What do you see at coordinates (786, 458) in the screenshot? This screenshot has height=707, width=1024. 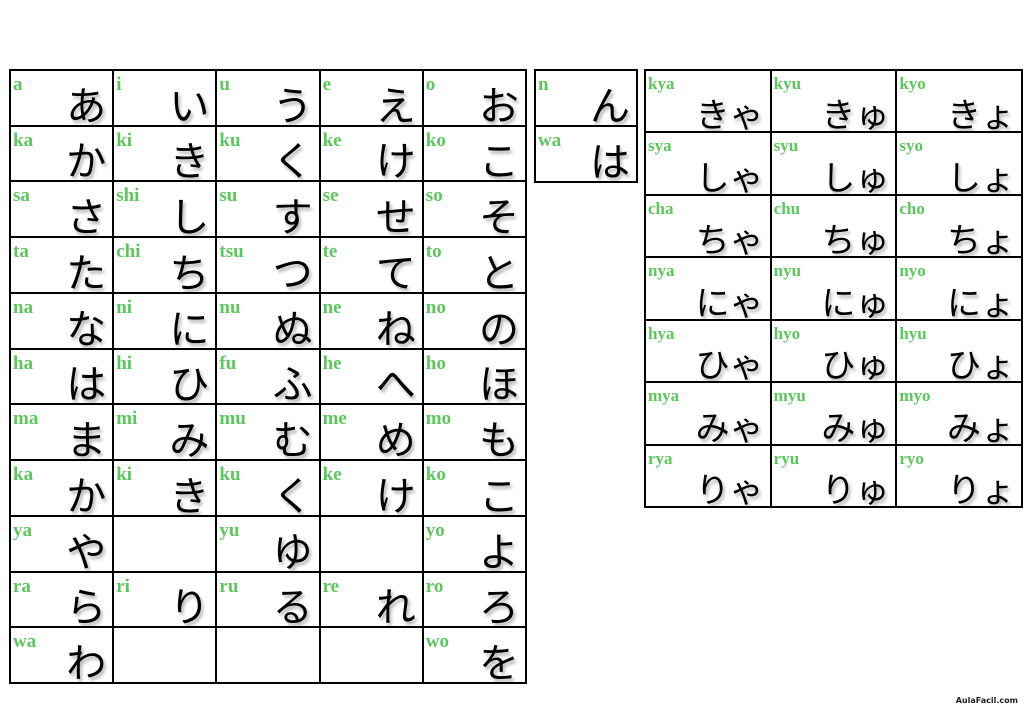 I see `romaji-label: ryu` at bounding box center [786, 458].